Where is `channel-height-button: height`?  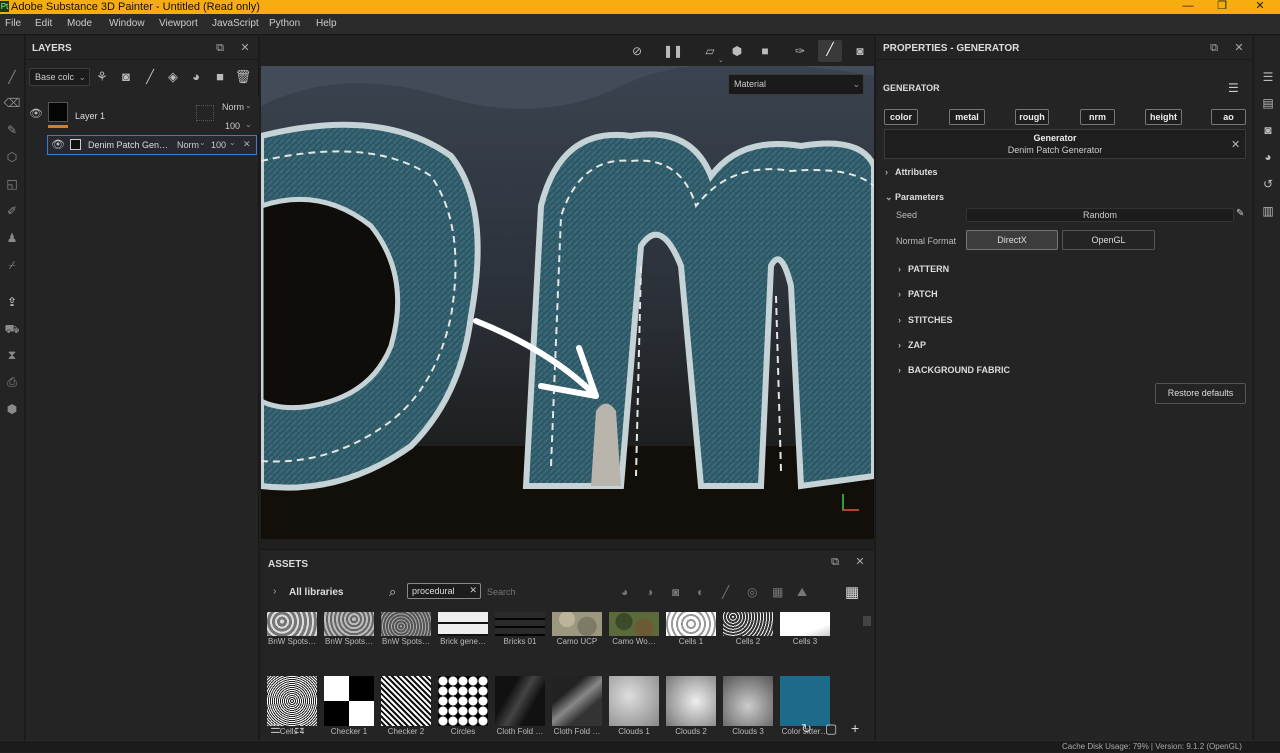
channel-height-button: height is located at coordinates (1163, 117).